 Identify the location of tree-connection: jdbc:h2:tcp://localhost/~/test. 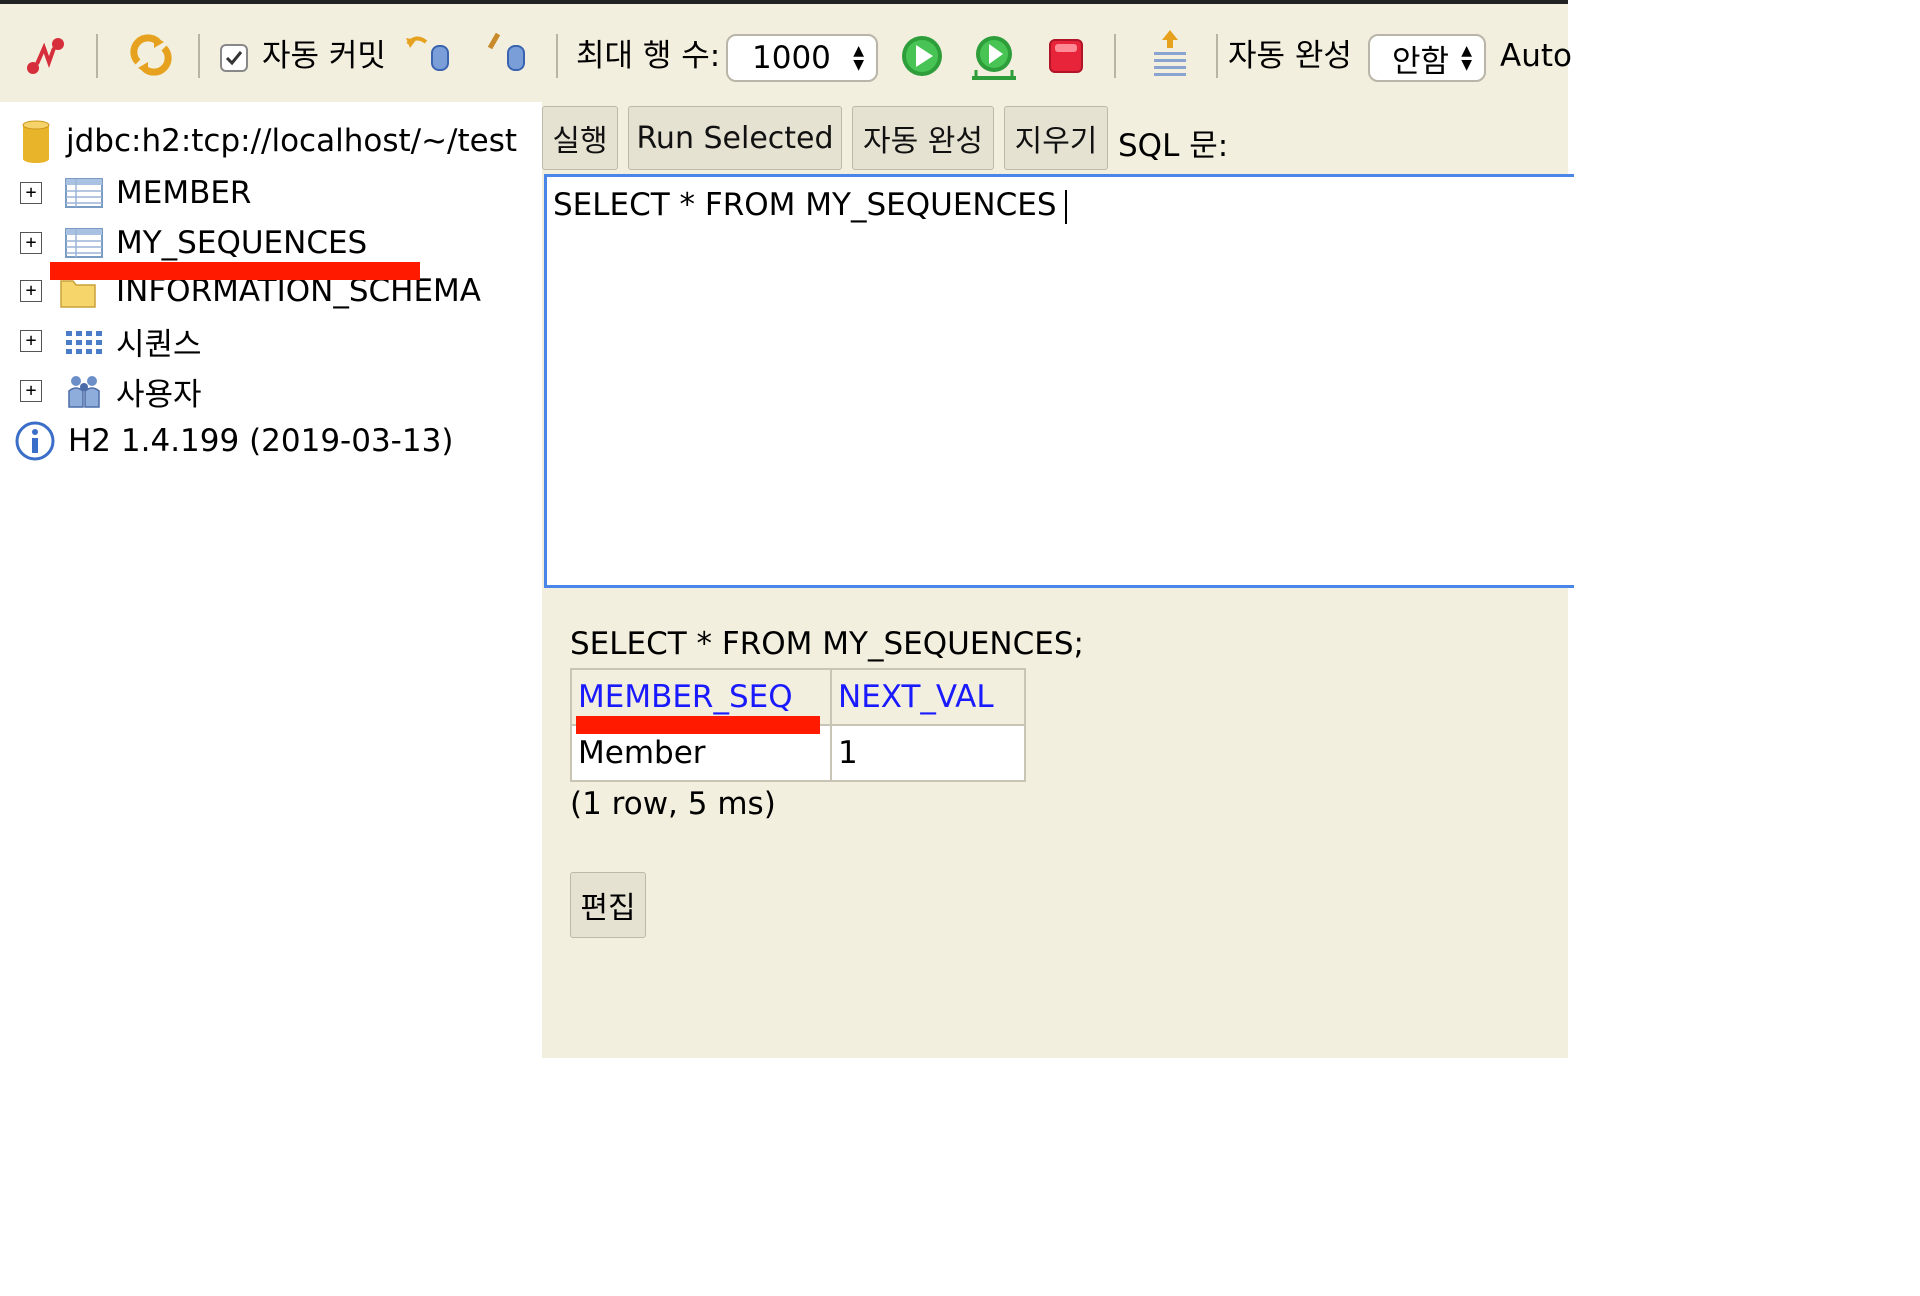
(270, 141).